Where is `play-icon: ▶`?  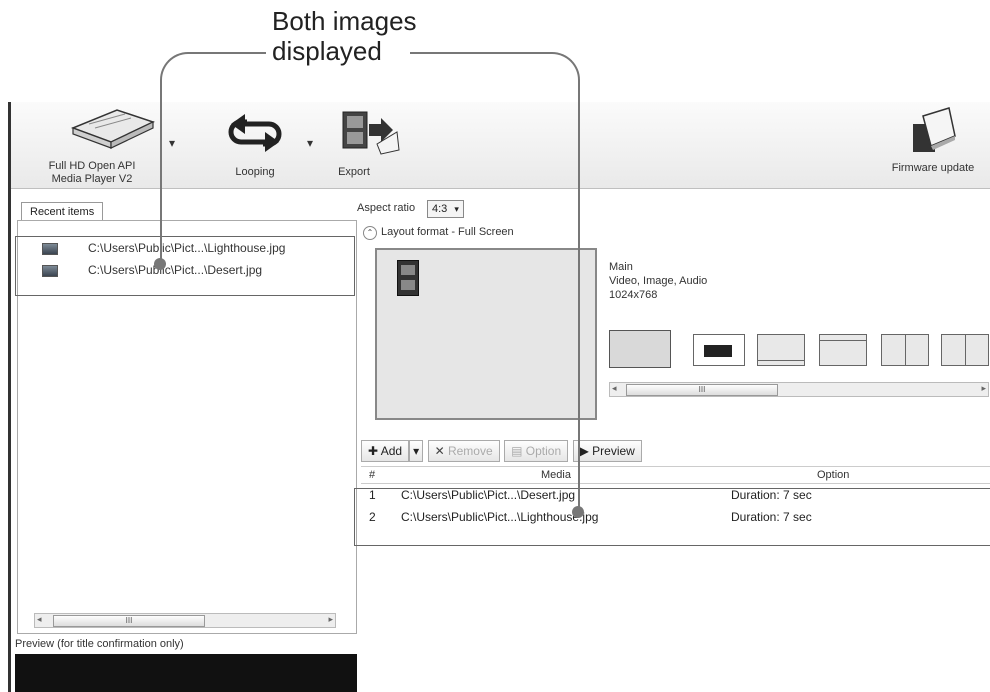 play-icon: ▶ is located at coordinates (586, 451).